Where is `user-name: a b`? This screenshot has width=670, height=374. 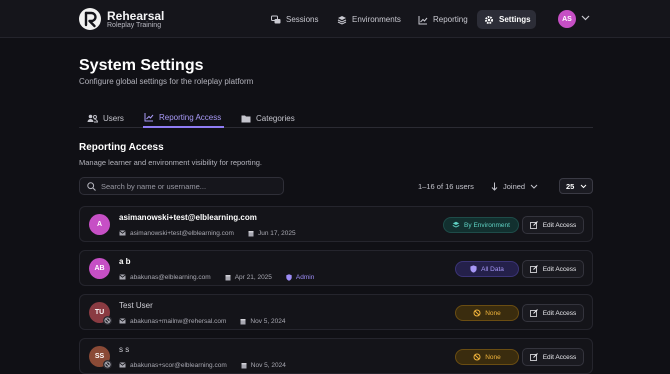 user-name: a b is located at coordinates (125, 261).